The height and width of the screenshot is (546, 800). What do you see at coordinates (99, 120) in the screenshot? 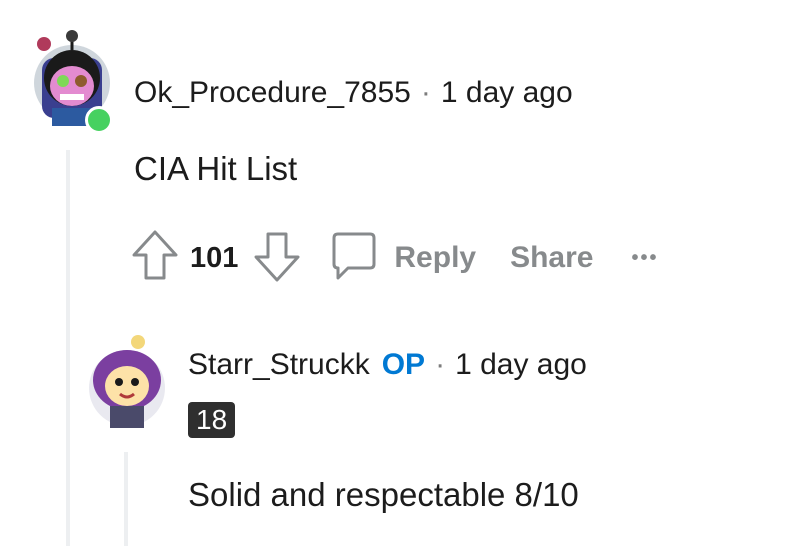
I see `online-status-dot` at bounding box center [99, 120].